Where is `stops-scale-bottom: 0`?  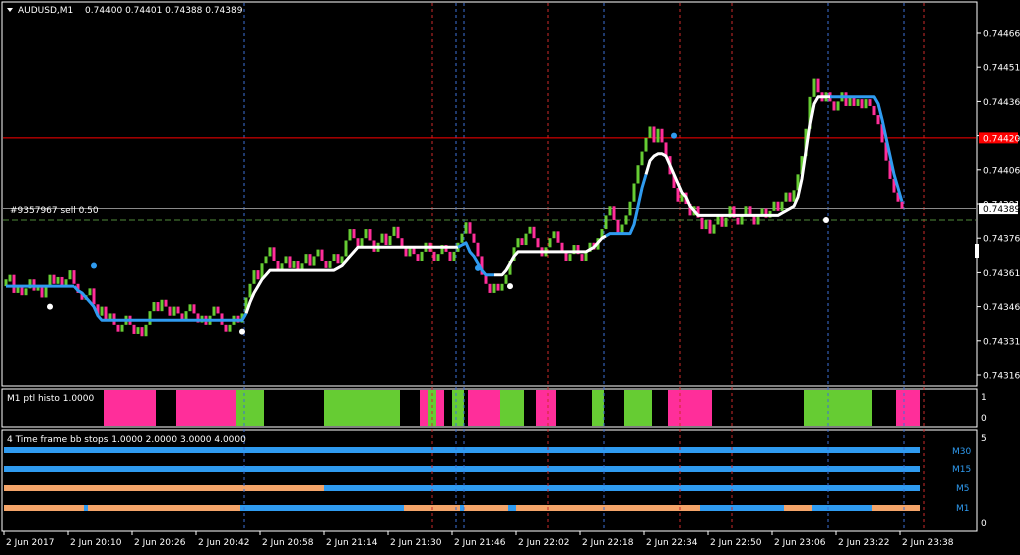
stops-scale-bottom: 0 is located at coordinates (984, 524).